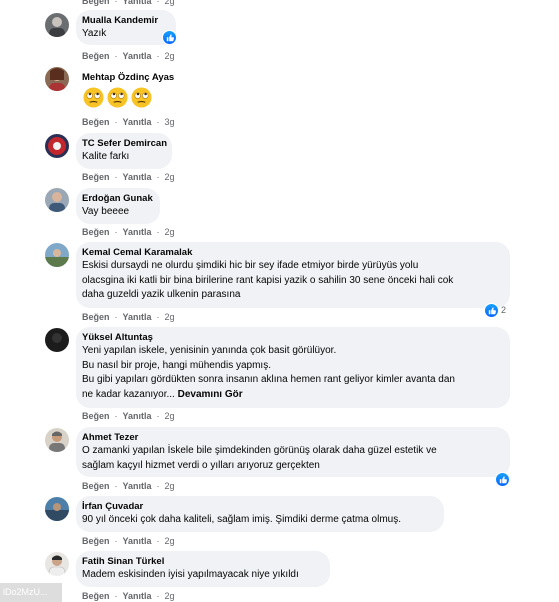  I want to click on comment-bubble: Erdoğan Gunak Vay beeee, so click(118, 206).